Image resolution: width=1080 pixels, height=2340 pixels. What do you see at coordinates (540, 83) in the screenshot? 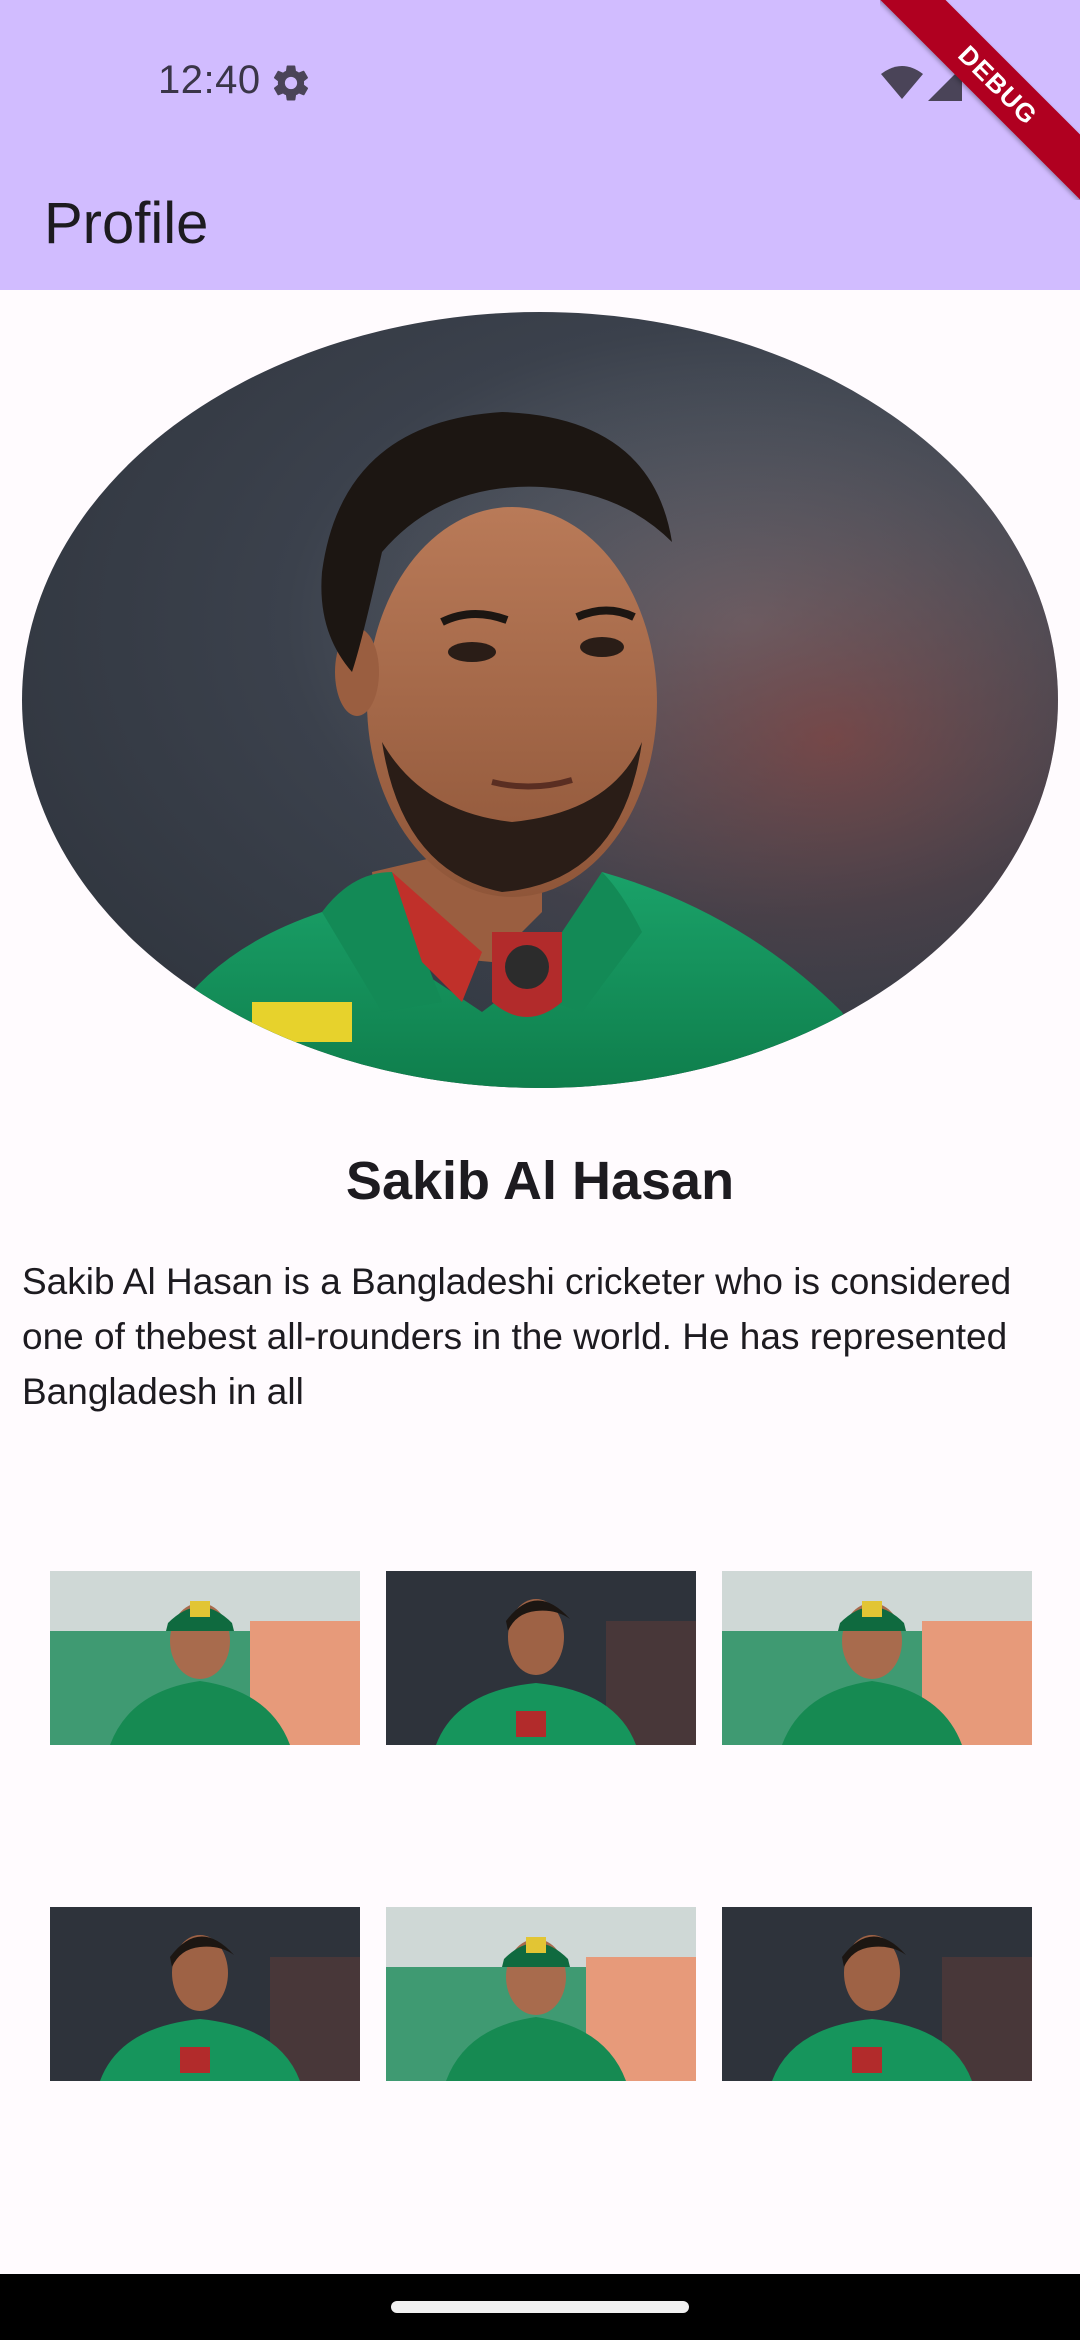
I see `status-bar: 12:40` at bounding box center [540, 83].